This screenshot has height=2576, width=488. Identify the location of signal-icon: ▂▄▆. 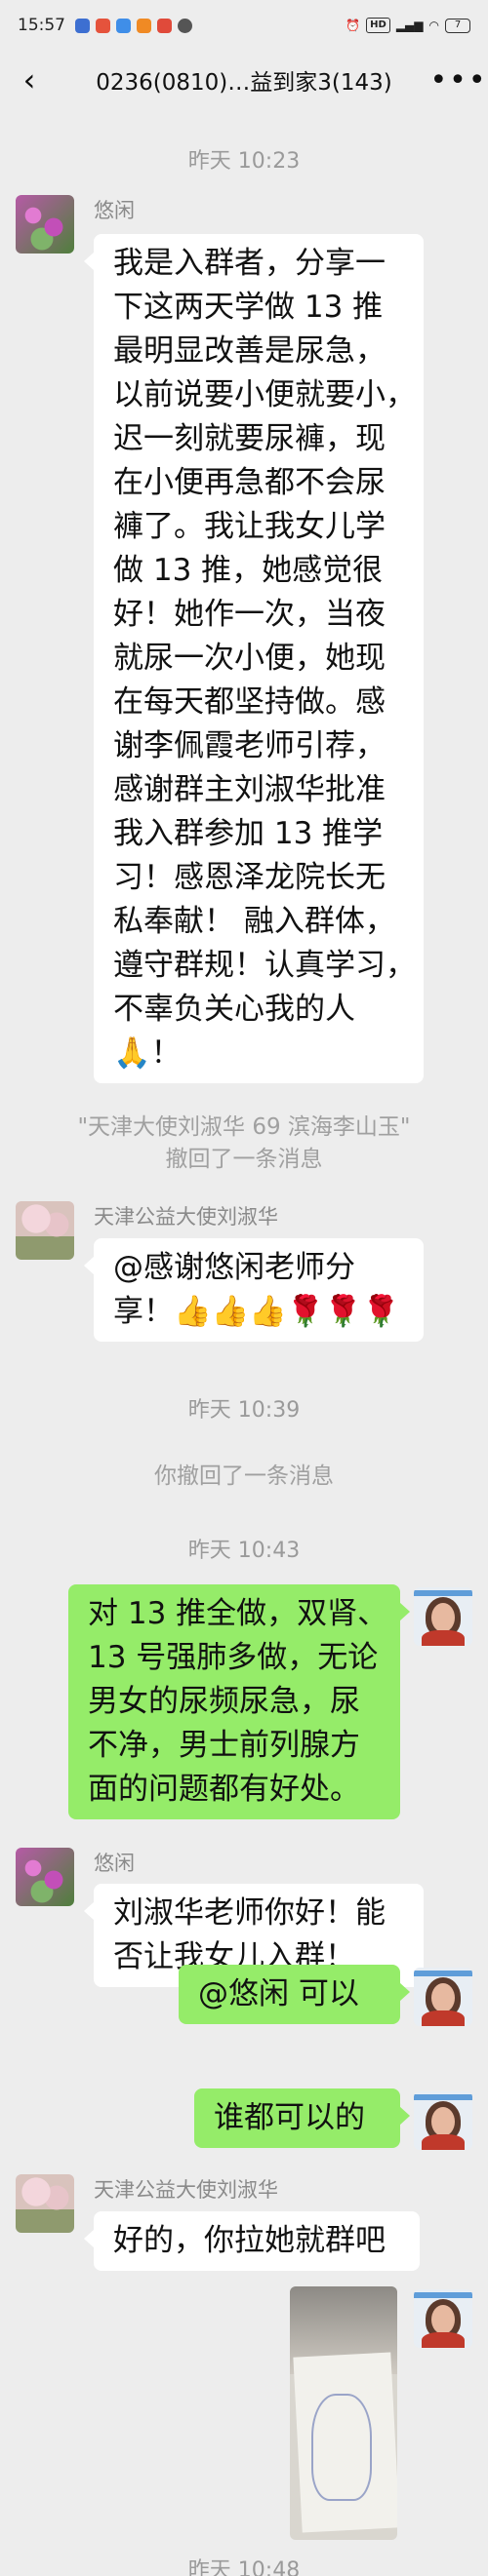
(409, 25).